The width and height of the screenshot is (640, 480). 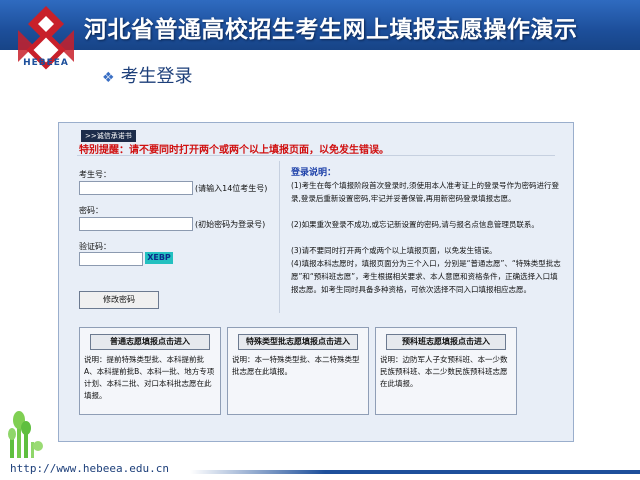 What do you see at coordinates (89, 468) in the screenshot?
I see `footer-url: http://www.hebeea.edu.cn` at bounding box center [89, 468].